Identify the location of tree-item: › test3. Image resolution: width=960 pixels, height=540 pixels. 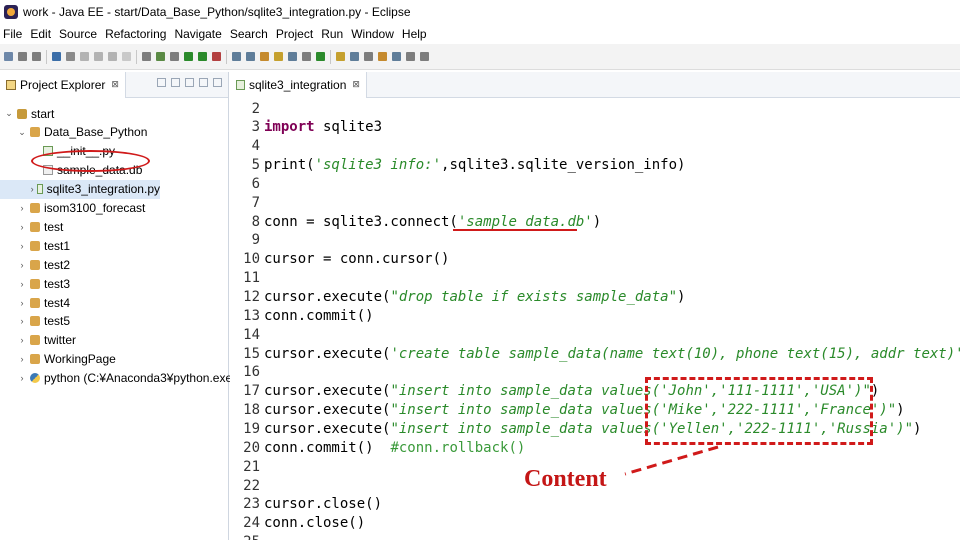
(35, 283).